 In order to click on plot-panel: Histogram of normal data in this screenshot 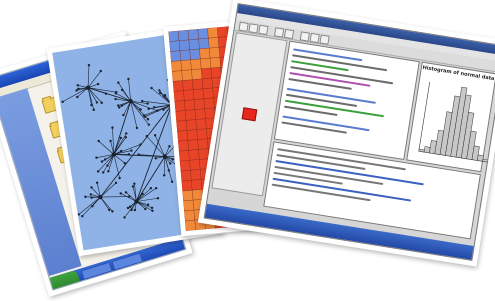, I will do `click(450, 117)`.